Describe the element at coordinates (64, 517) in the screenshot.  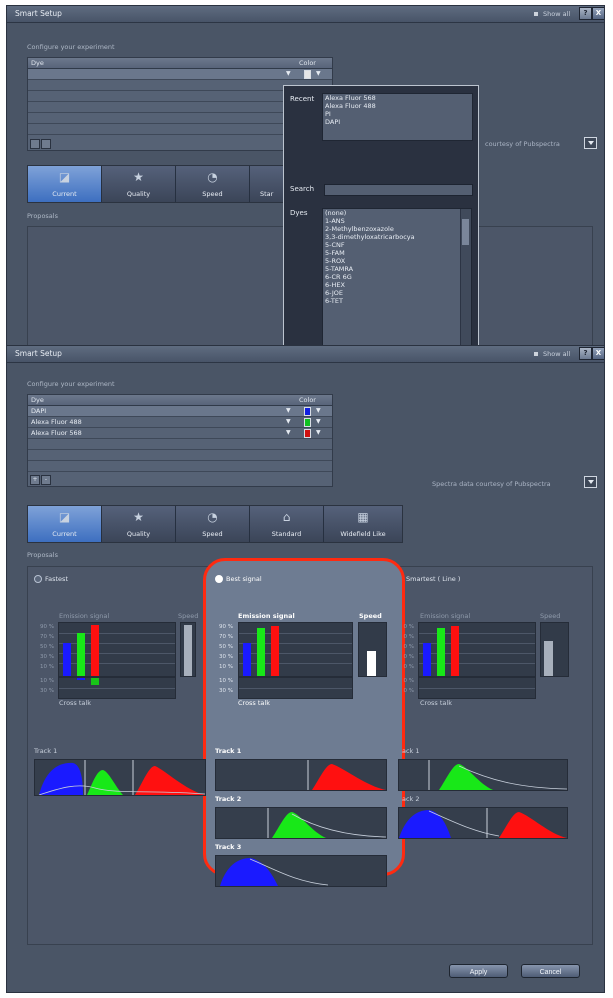
I see `current-icon: ◪` at that location.